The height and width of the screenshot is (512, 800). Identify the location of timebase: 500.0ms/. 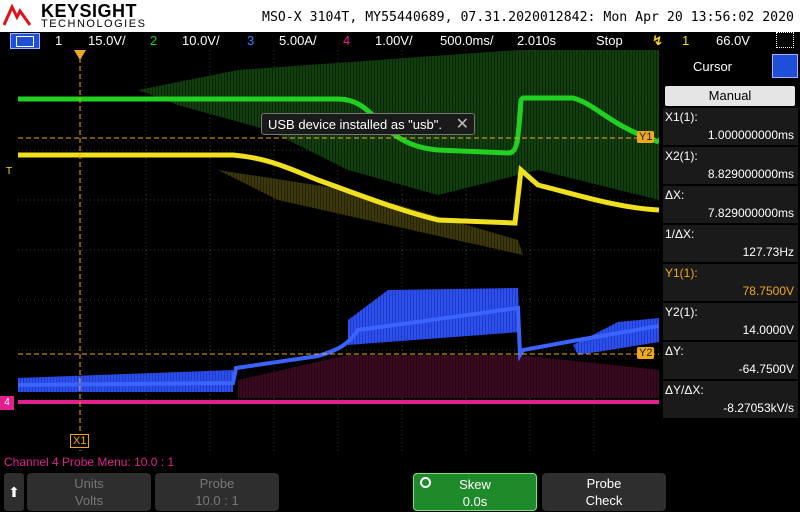
(466, 40).